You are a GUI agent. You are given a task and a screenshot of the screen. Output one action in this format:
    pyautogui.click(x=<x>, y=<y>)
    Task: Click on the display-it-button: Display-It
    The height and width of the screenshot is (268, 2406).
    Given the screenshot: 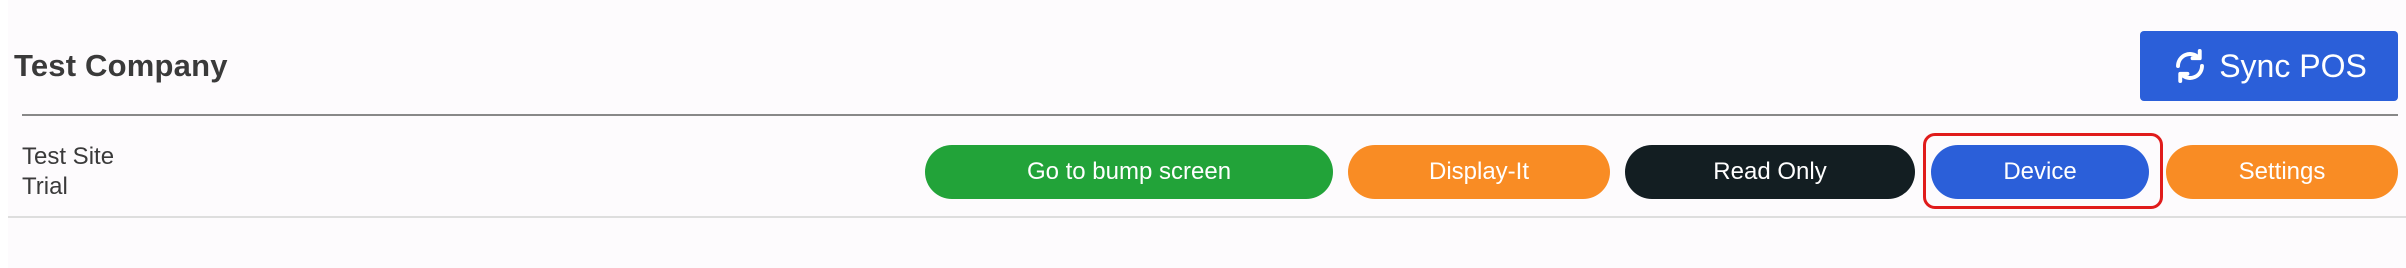 What is the action you would take?
    pyautogui.click(x=1479, y=172)
    